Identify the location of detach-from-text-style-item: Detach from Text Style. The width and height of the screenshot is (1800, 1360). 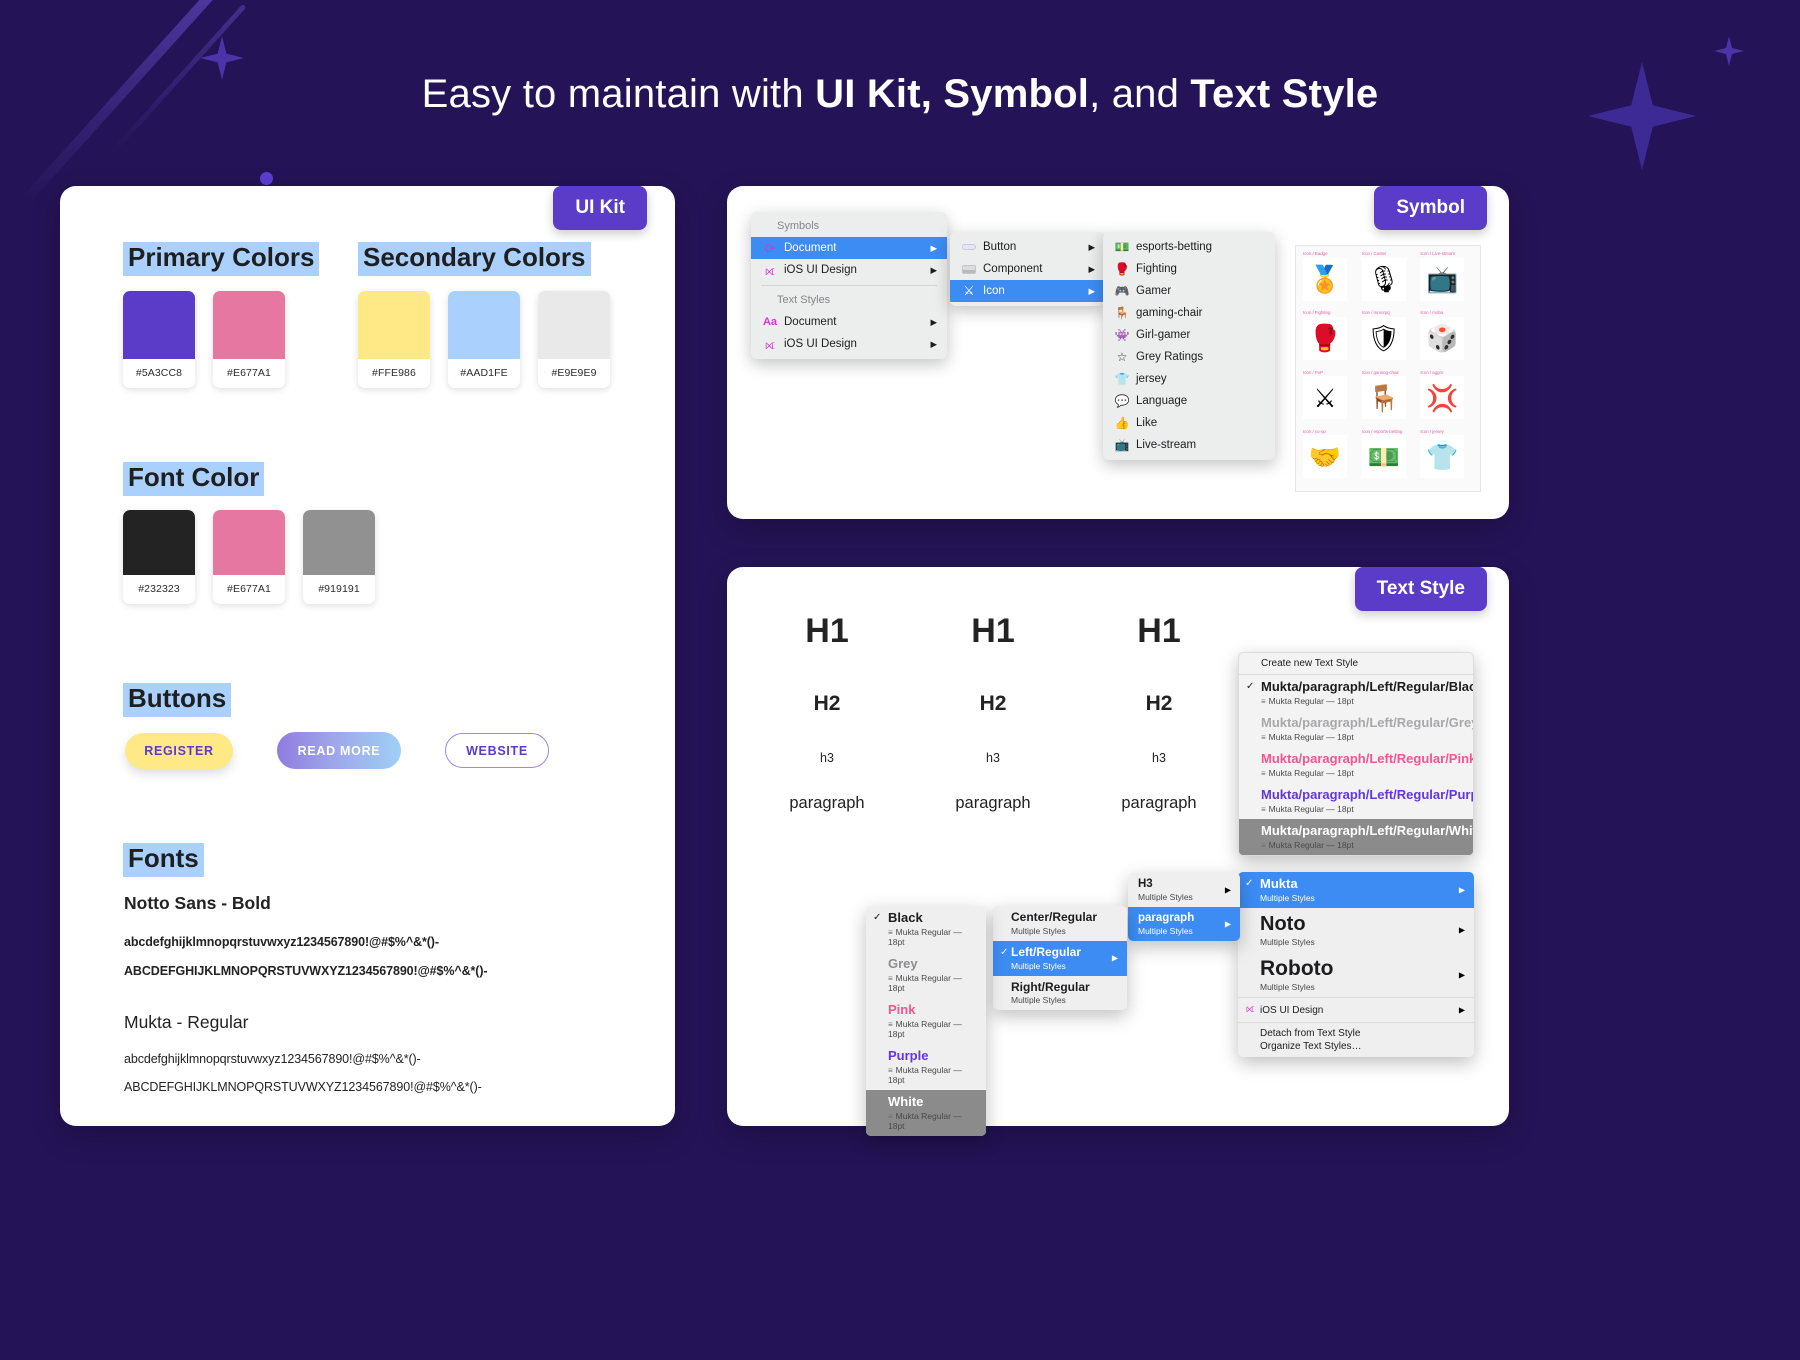
(1356, 1031).